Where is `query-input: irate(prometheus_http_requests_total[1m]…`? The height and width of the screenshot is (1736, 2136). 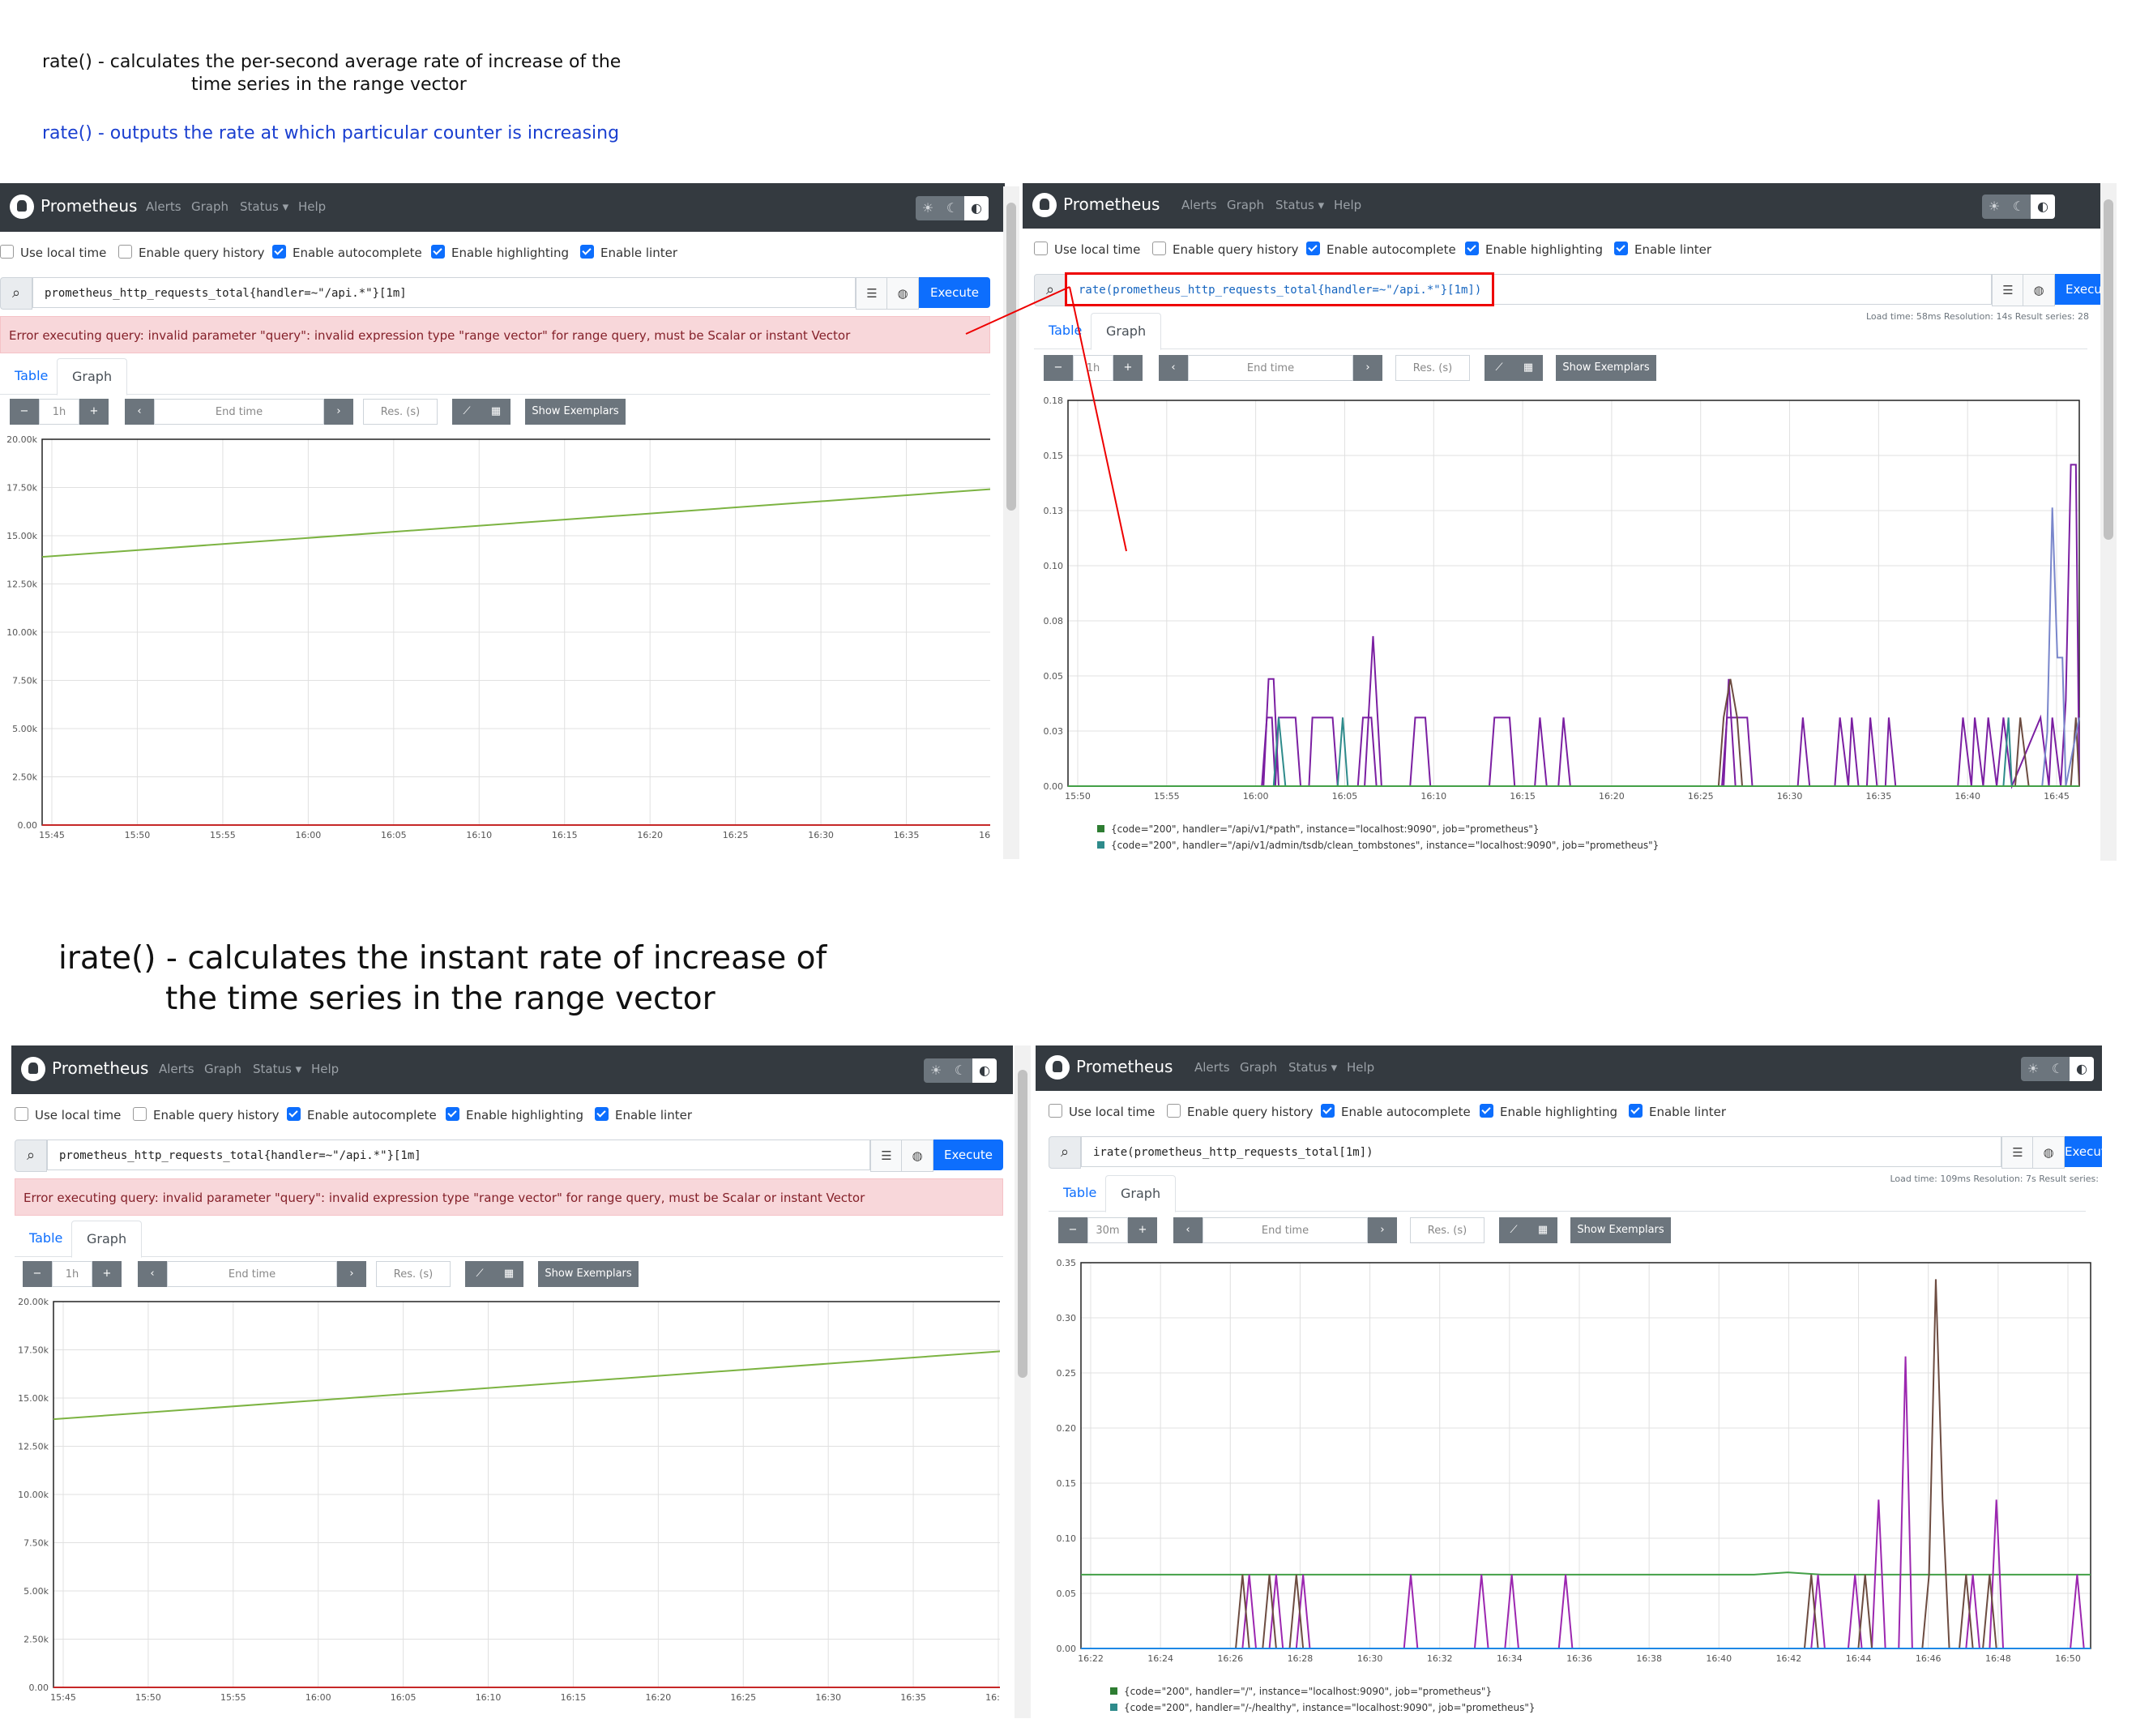 query-input: irate(prometheus_http_requests_total[1m]… is located at coordinates (1541, 1151).